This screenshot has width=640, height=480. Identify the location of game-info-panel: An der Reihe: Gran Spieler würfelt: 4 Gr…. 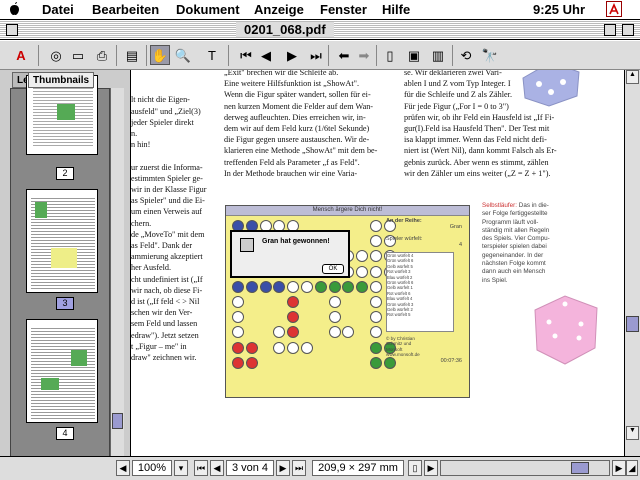
(427, 307).